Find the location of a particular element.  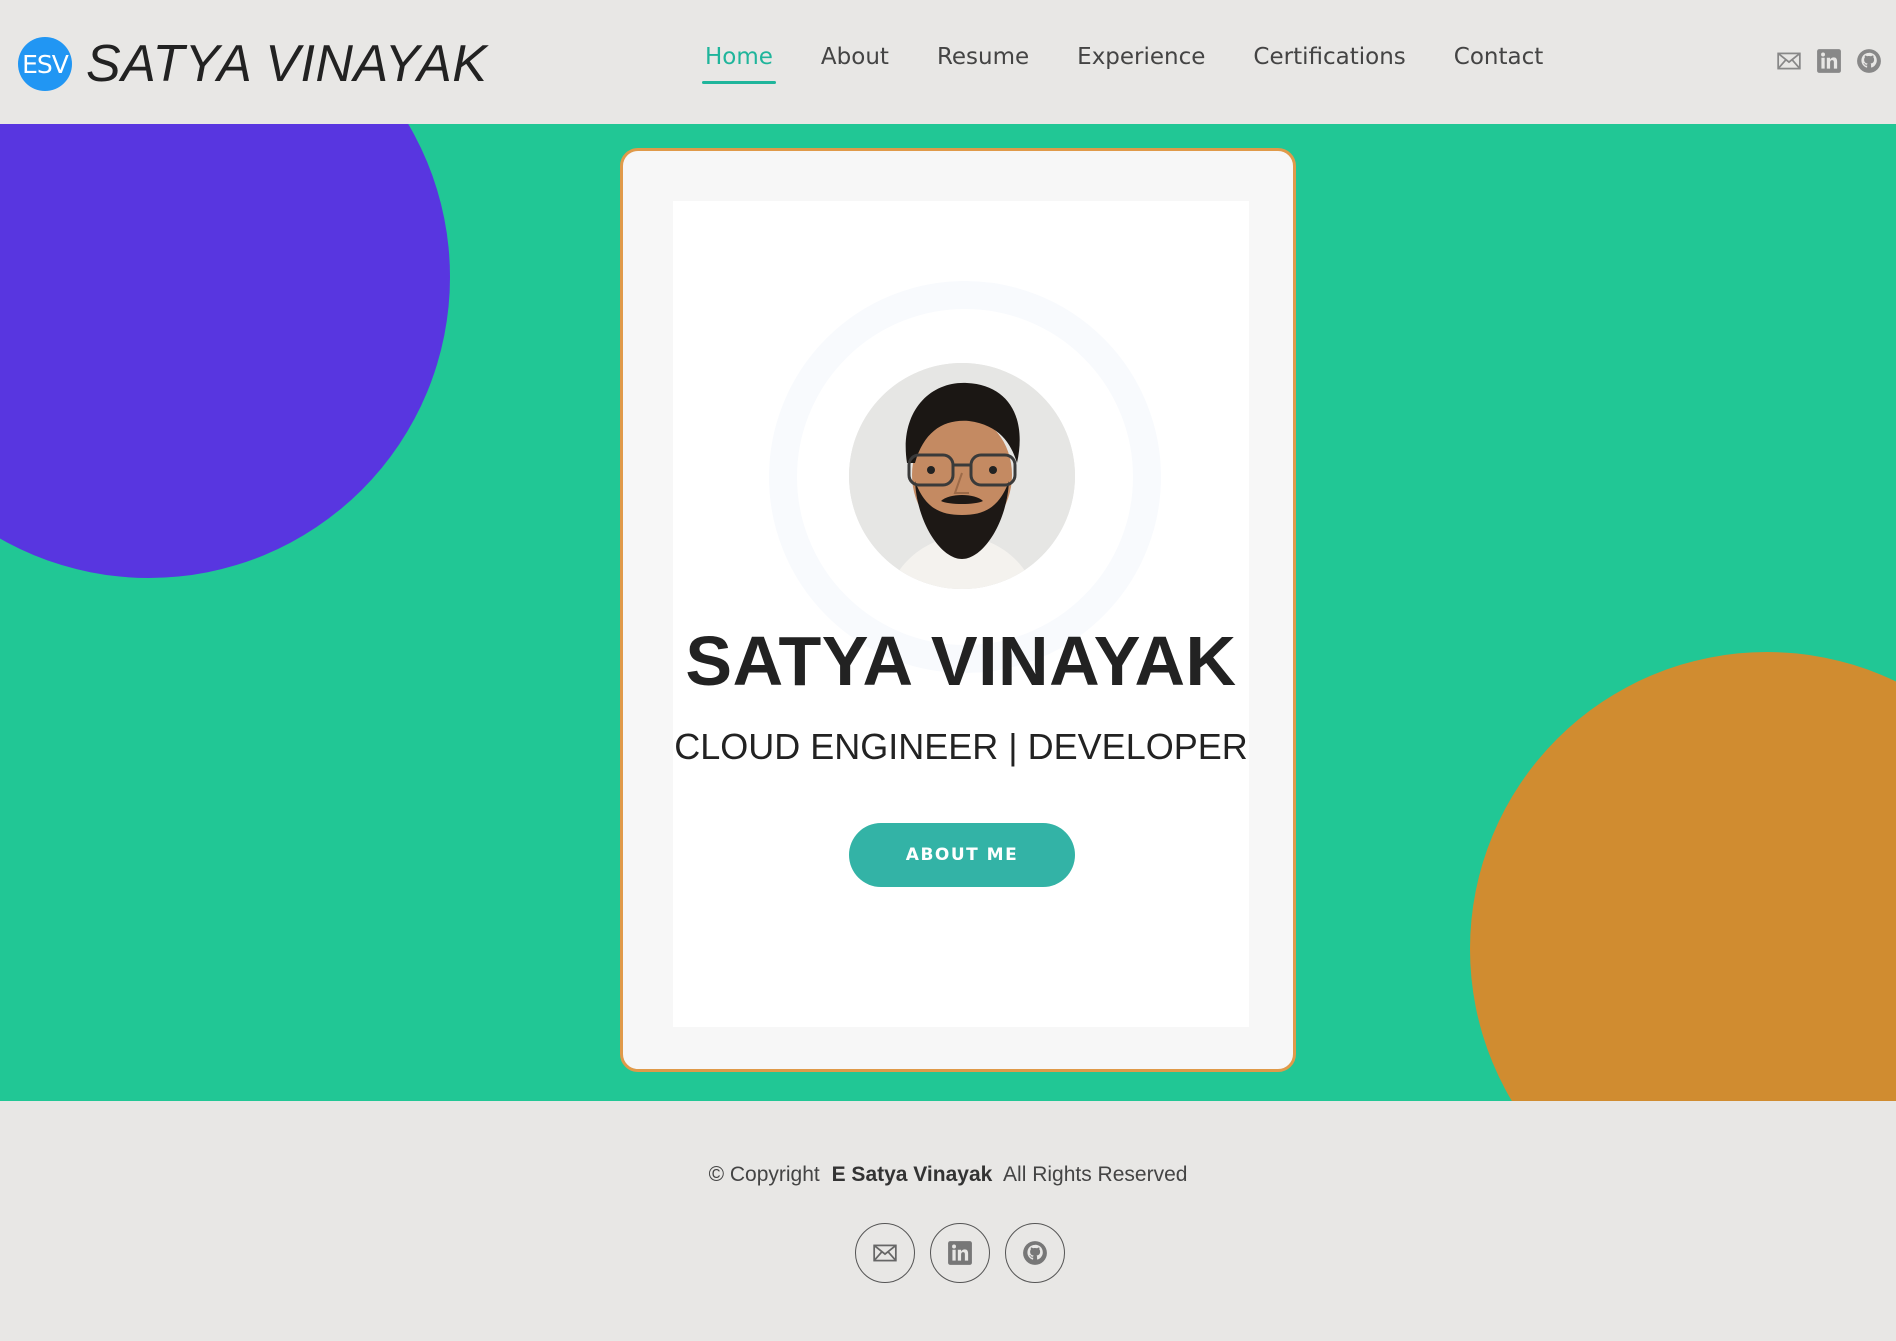

linkedin-icon is located at coordinates (1829, 61).